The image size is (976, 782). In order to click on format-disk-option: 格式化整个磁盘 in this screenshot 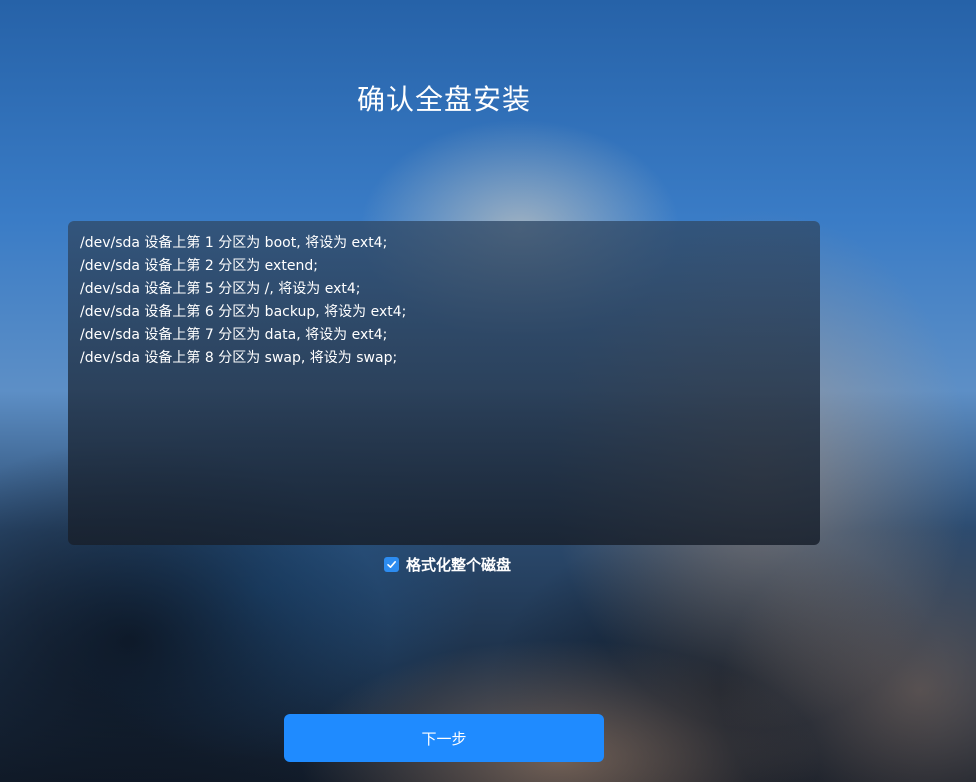, I will do `click(447, 564)`.